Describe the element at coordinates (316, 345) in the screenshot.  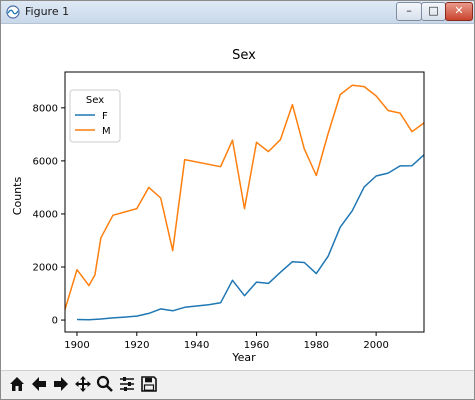
I see `x-tick-label: 1980` at that location.